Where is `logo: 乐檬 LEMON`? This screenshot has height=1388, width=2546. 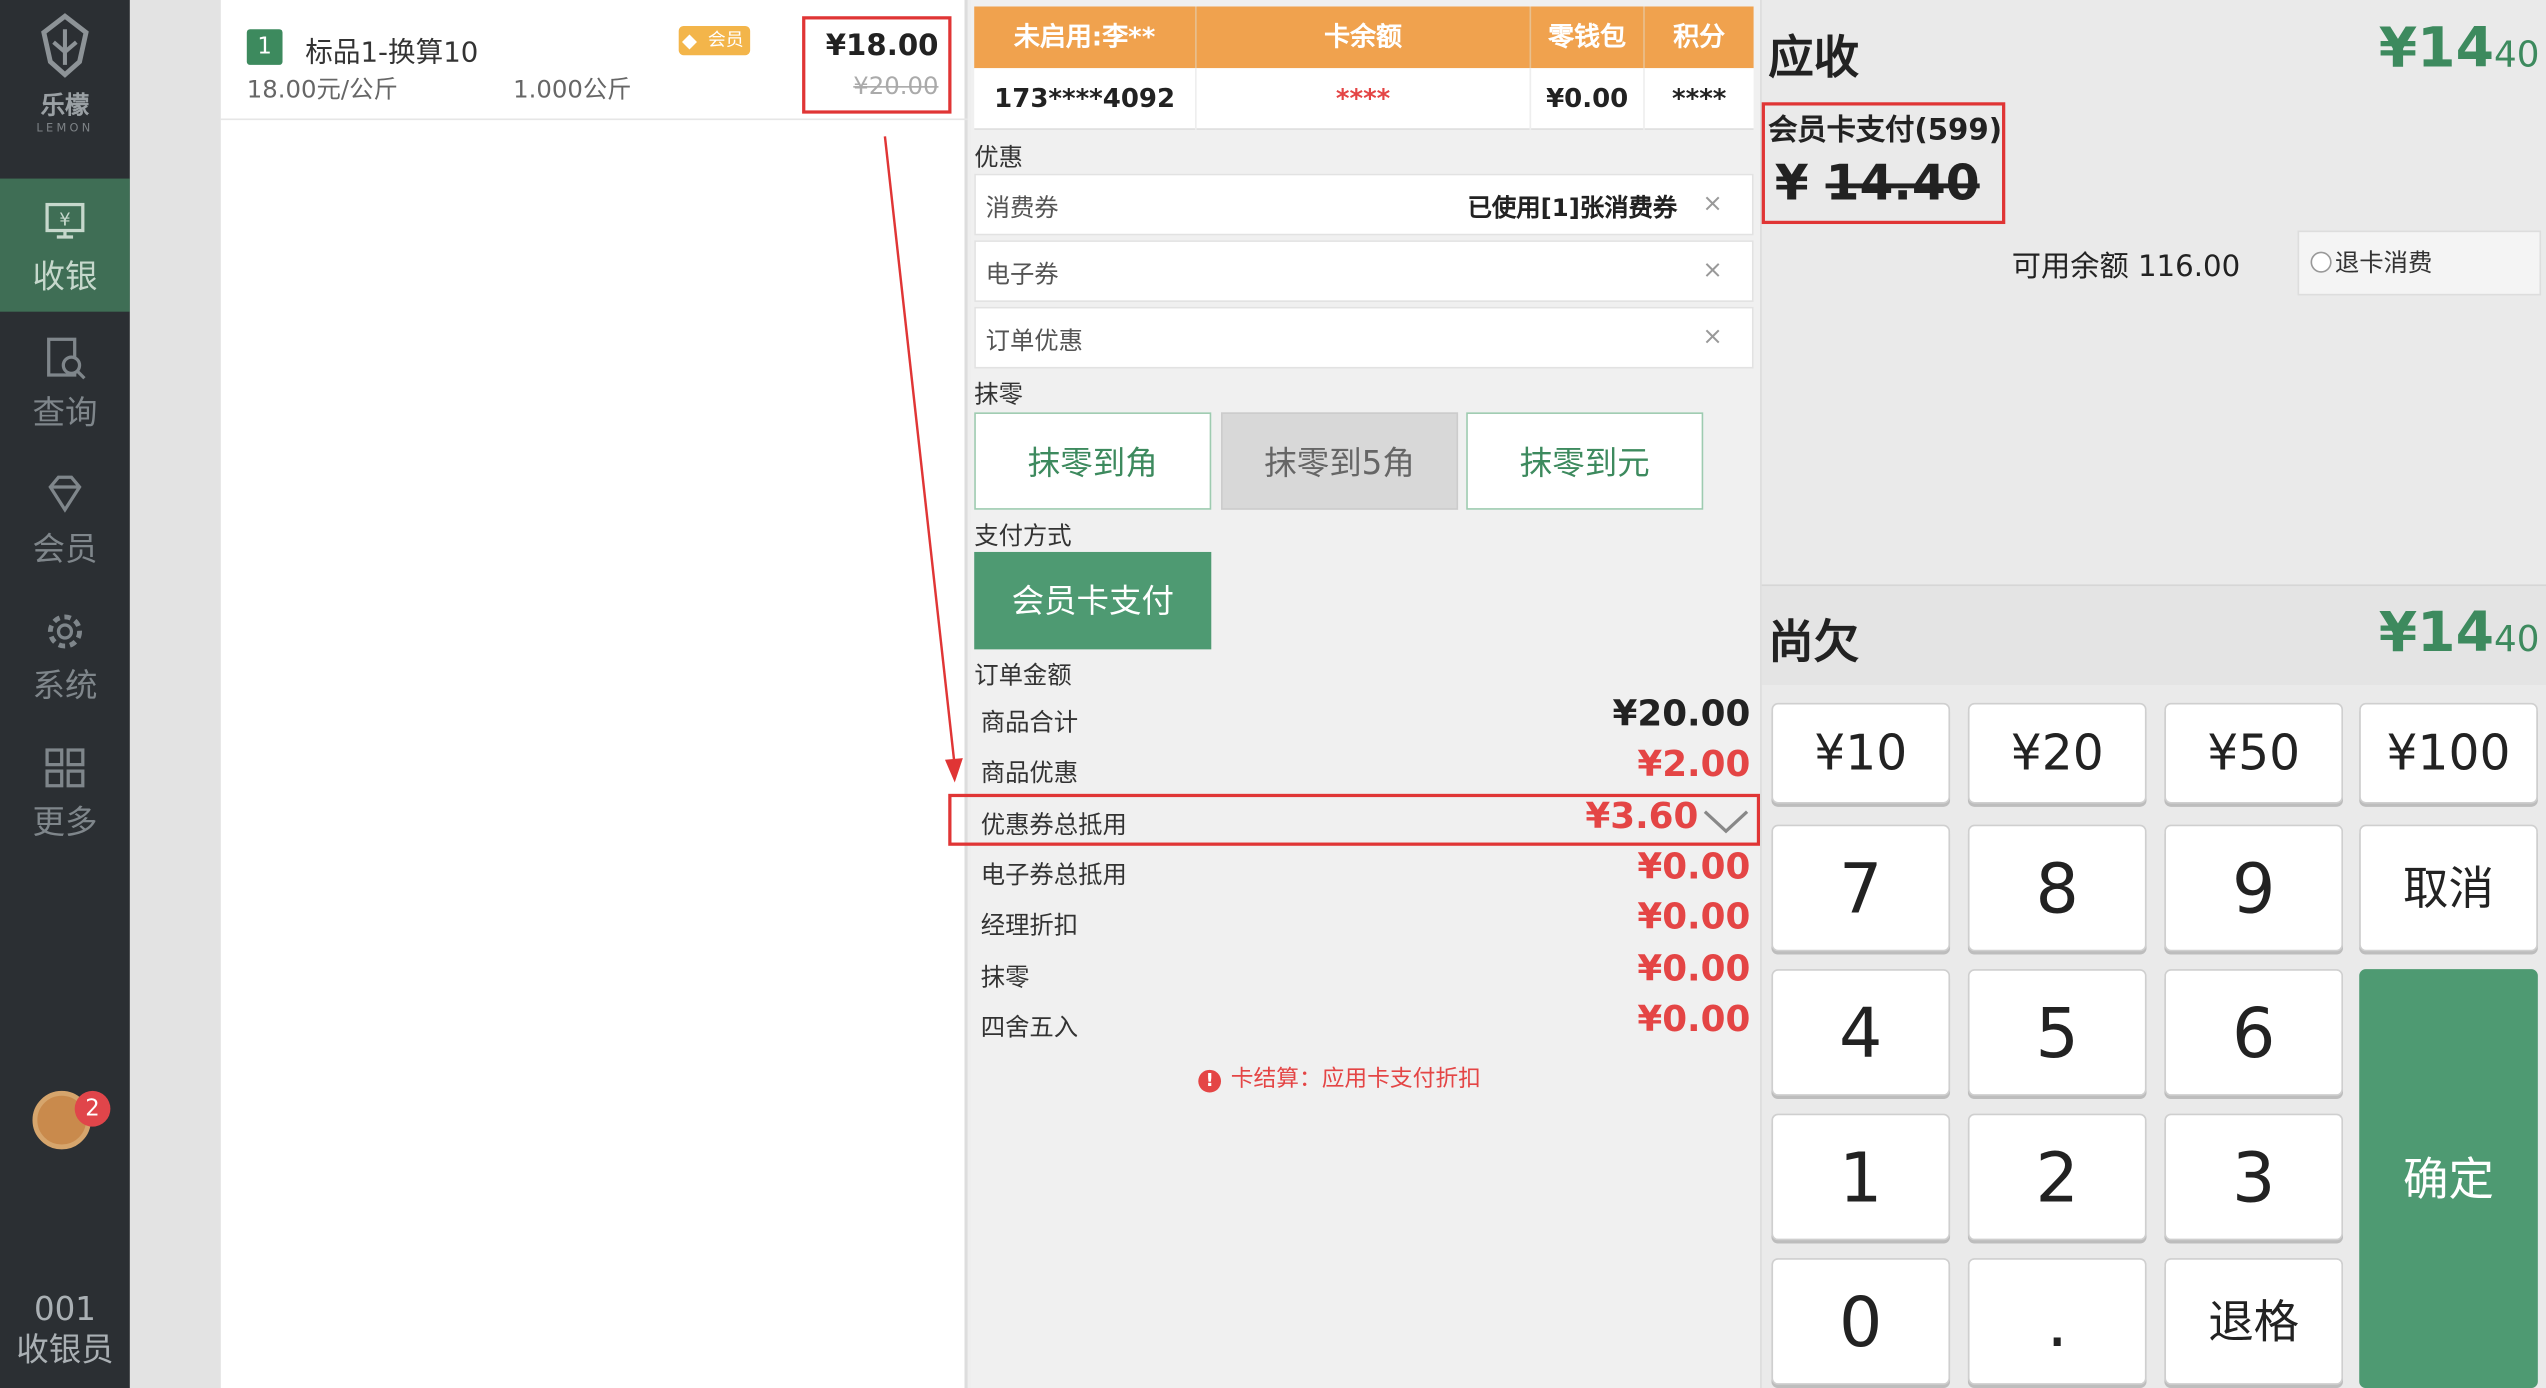
logo: 乐檬 LEMON is located at coordinates (64, 76).